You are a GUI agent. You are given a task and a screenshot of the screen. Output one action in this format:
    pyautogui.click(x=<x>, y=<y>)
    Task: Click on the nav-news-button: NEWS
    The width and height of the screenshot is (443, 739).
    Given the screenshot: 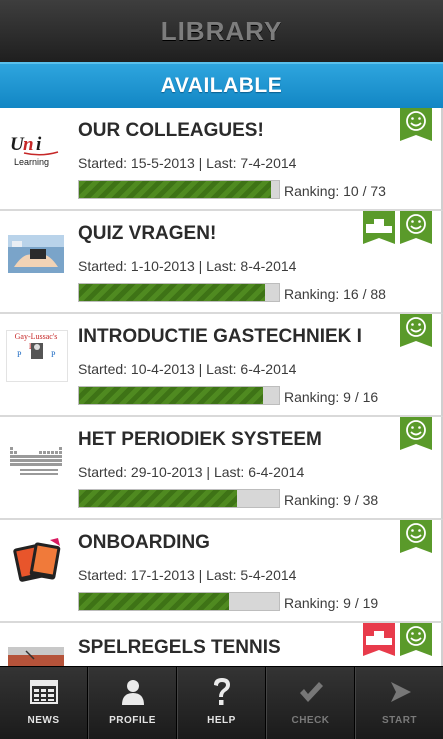 What is the action you would take?
    pyautogui.click(x=44, y=703)
    